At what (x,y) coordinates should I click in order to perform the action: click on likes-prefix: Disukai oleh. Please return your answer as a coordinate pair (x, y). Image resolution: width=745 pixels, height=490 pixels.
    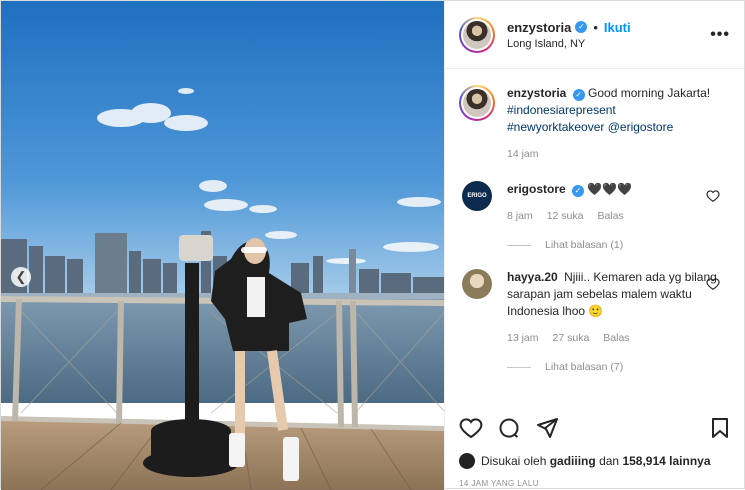
    Looking at the image, I should click on (514, 461).